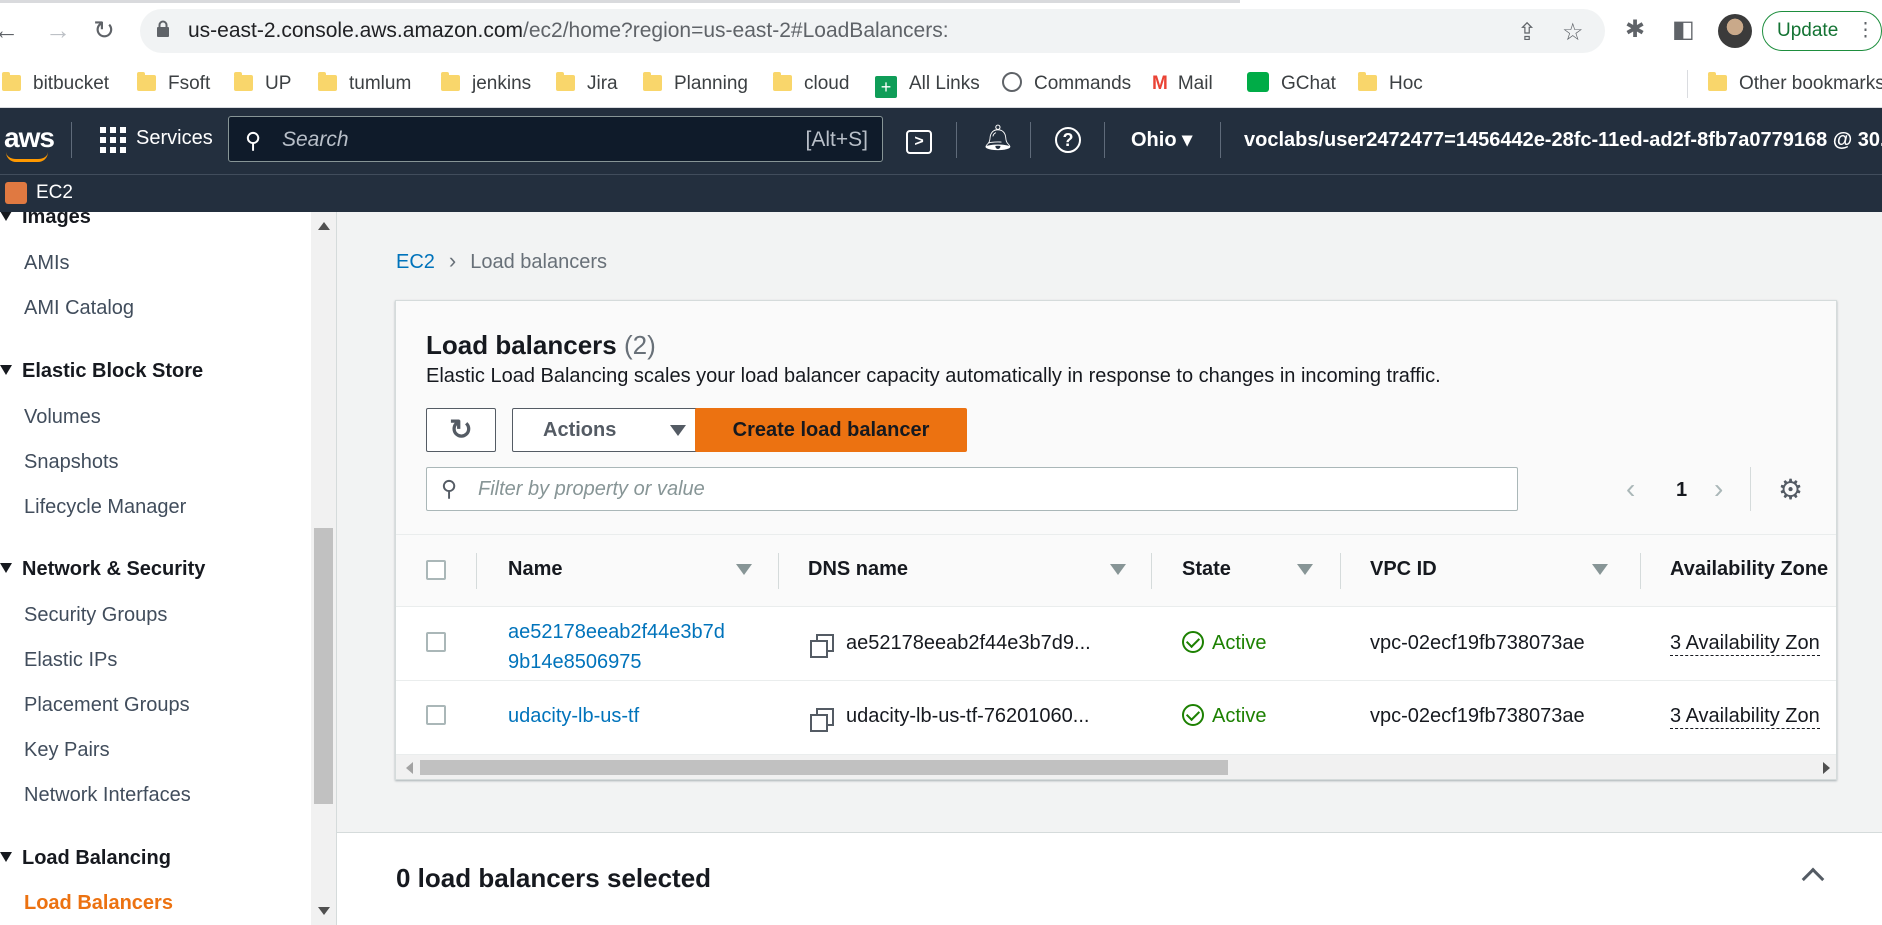 The image size is (1882, 925). What do you see at coordinates (107, 795) in the screenshot?
I see `sidebar-item-network-interfaces: Network Interfaces` at bounding box center [107, 795].